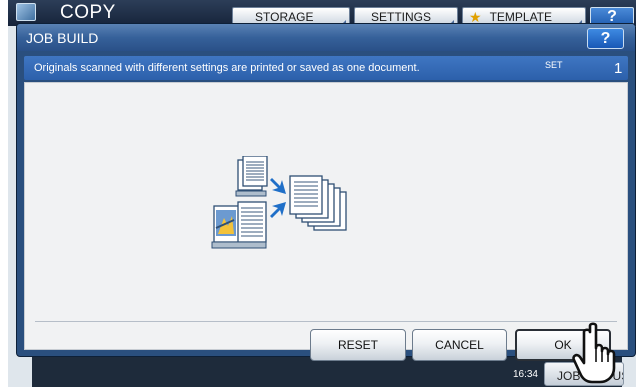  Describe the element at coordinates (62, 38) in the screenshot. I see `dialog-title: JOB BUILD` at that location.